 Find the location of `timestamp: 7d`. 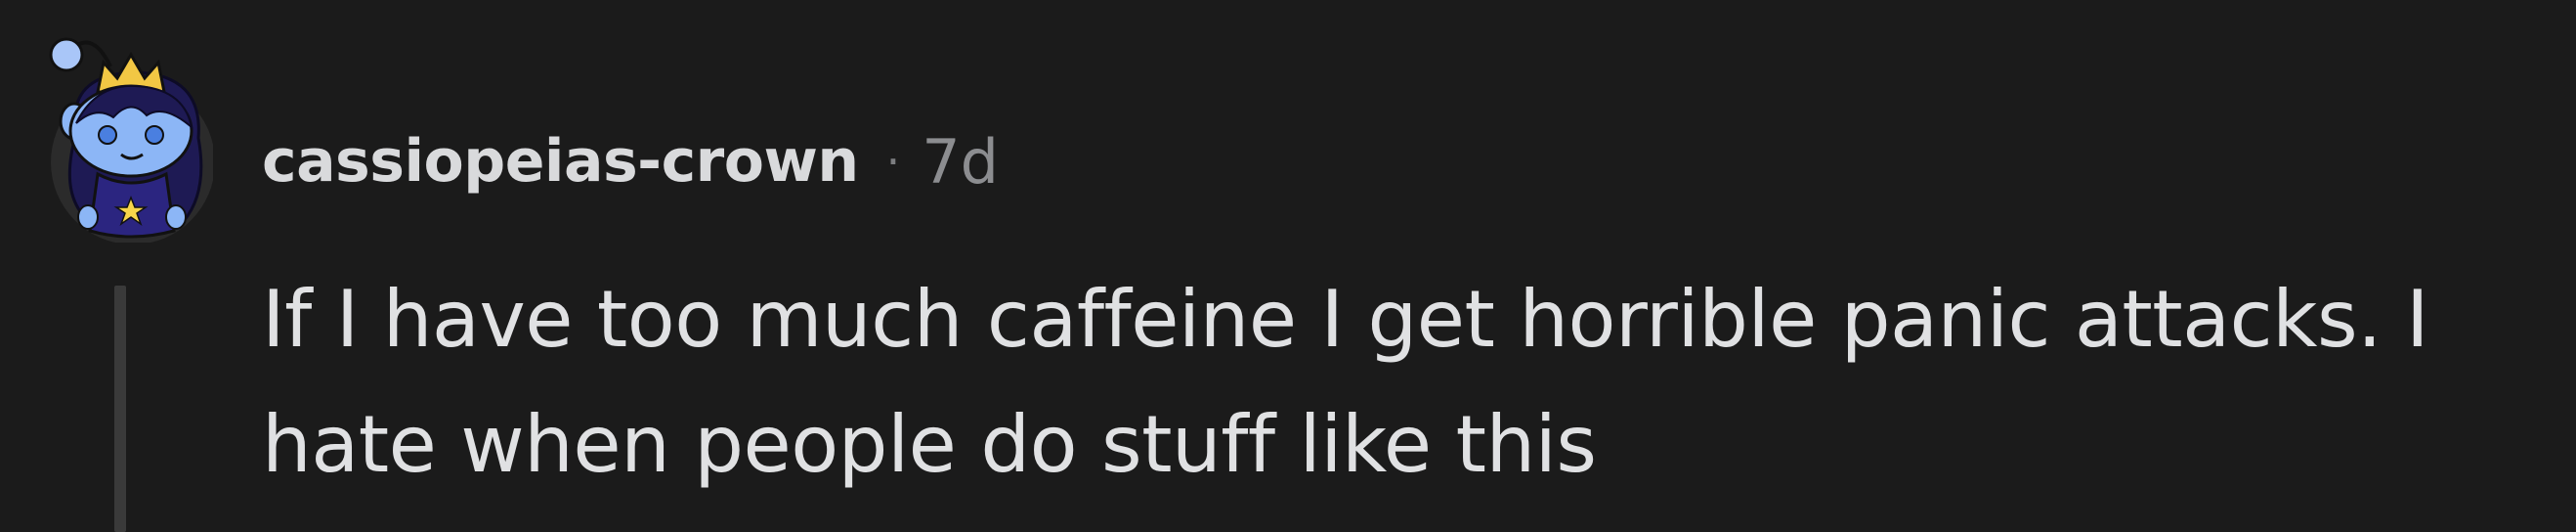

timestamp: 7d is located at coordinates (960, 162).